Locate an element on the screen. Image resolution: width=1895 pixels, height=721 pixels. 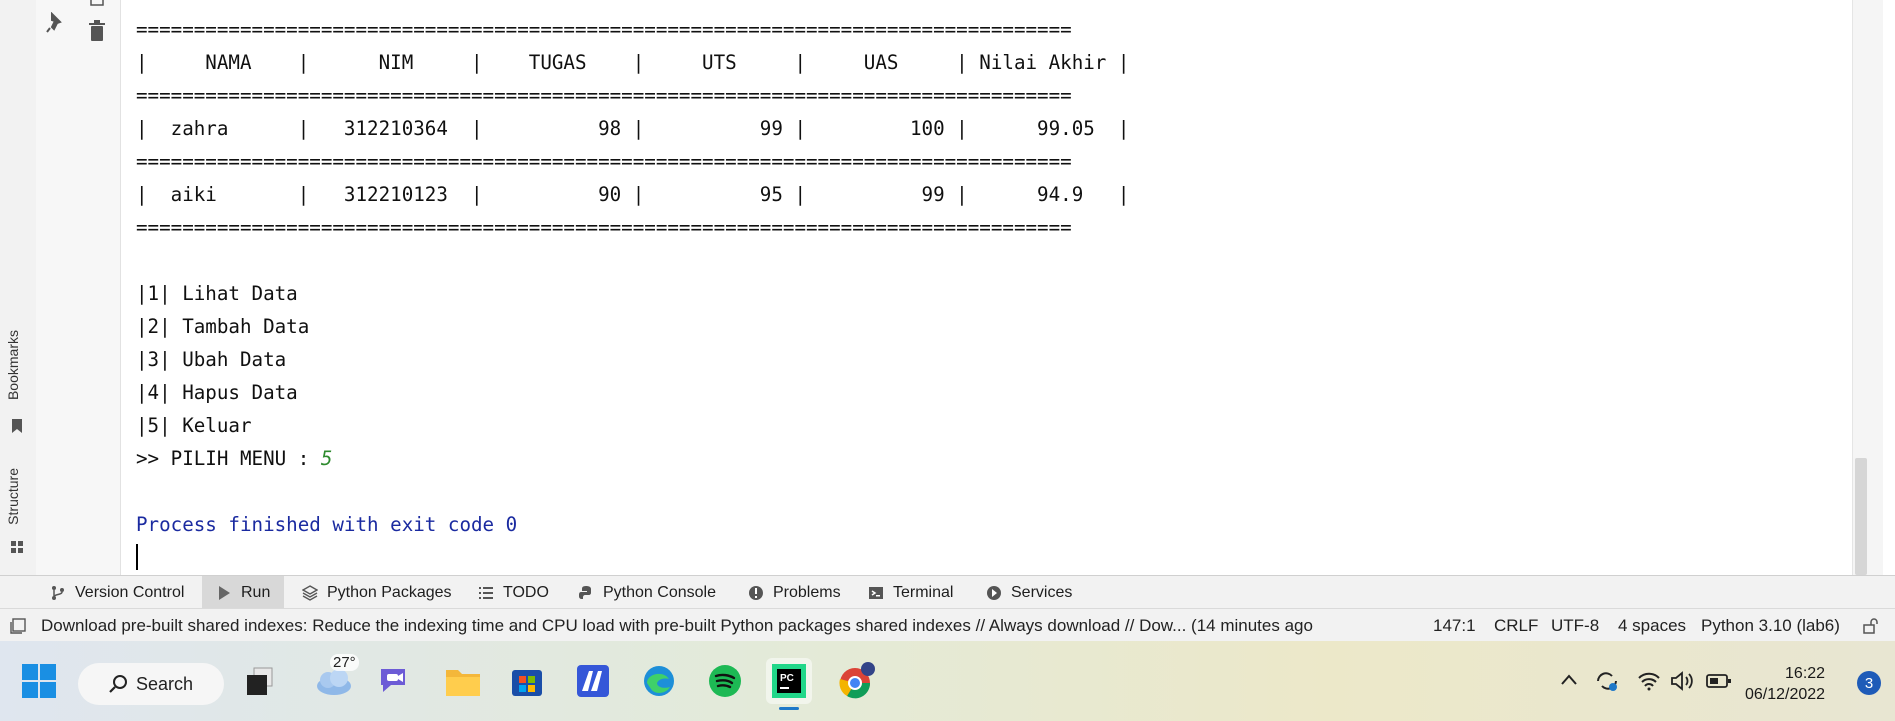
windows-logo-icon is located at coordinates (39, 681).